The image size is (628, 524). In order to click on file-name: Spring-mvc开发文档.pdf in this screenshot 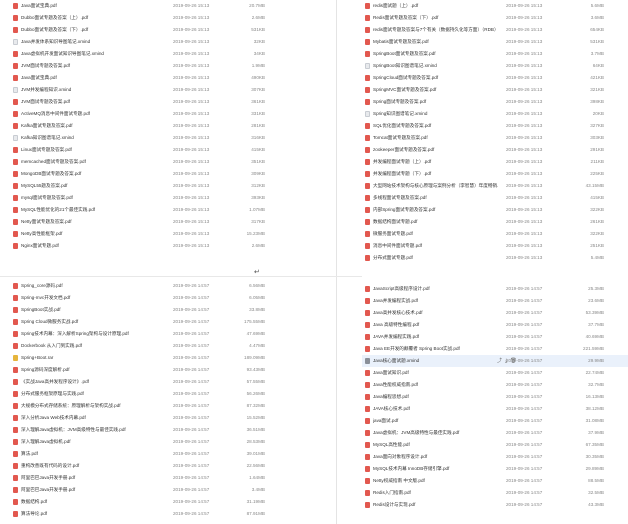, I will do `click(96, 298)`.